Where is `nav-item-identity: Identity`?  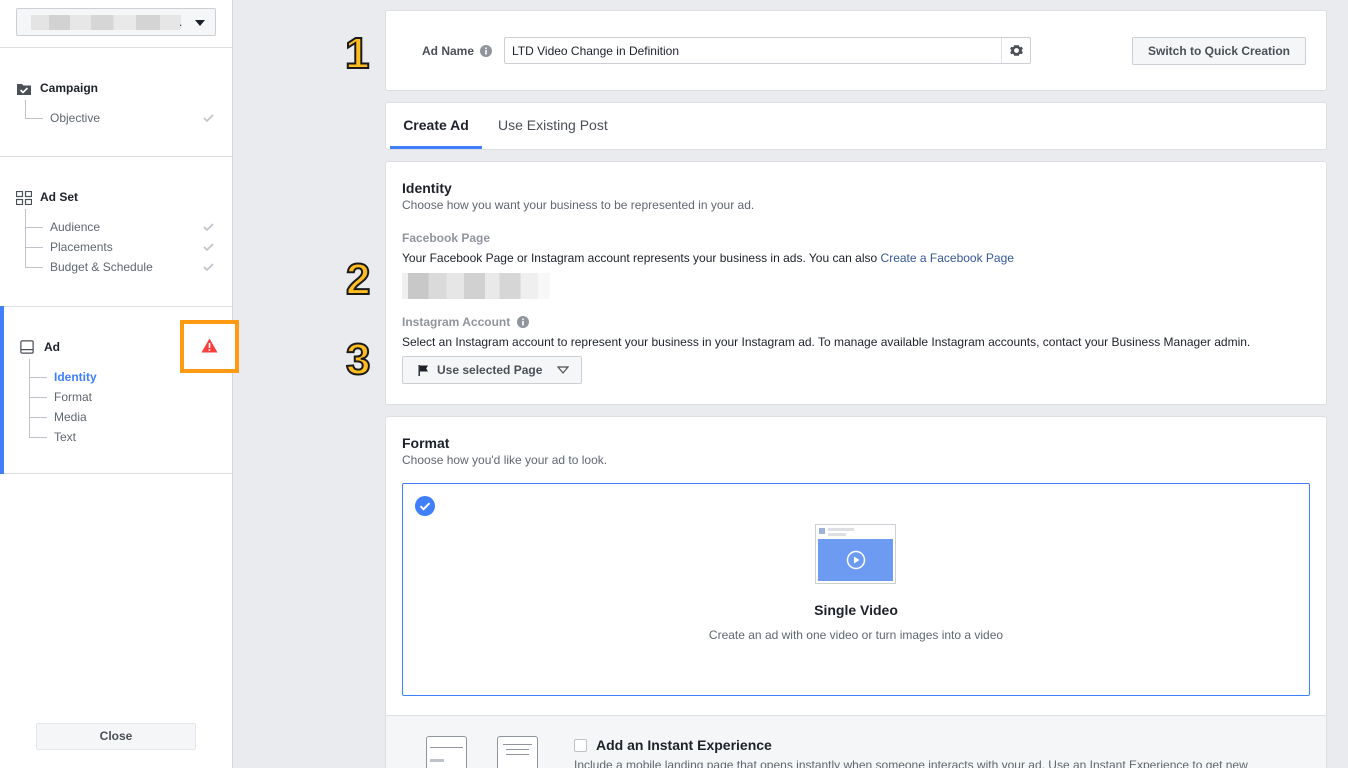 nav-item-identity: Identity is located at coordinates (75, 377).